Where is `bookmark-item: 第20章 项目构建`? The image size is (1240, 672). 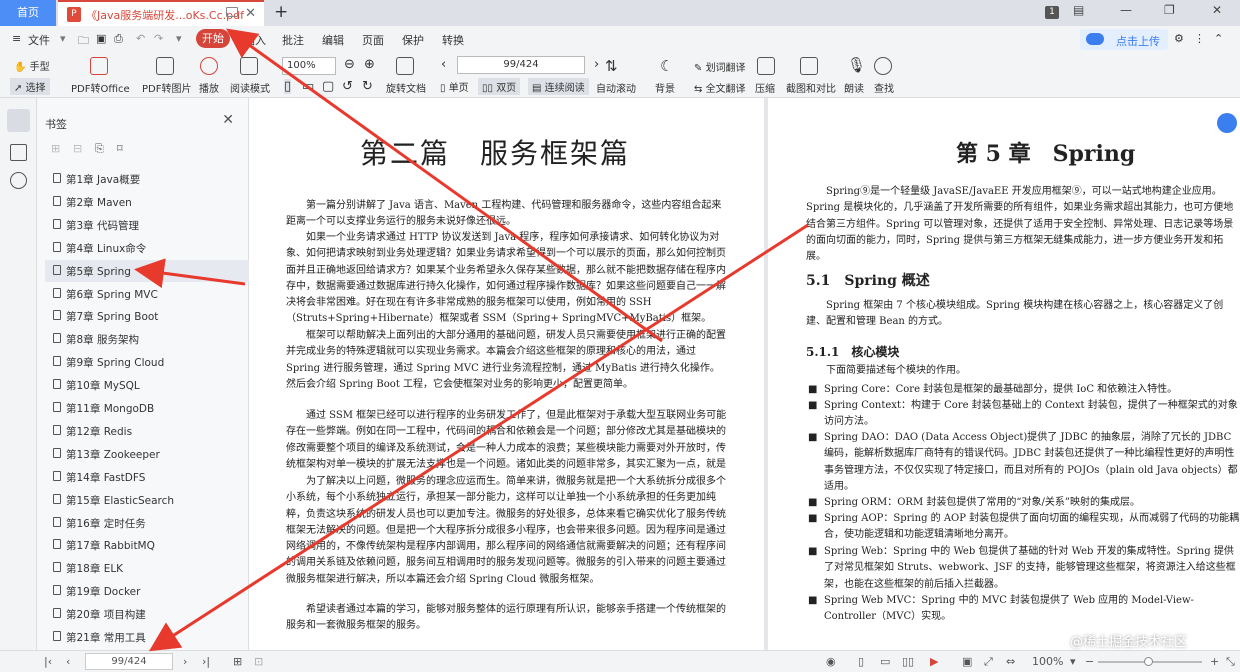
bookmark-item: 第20章 项目构建 is located at coordinates (148, 614).